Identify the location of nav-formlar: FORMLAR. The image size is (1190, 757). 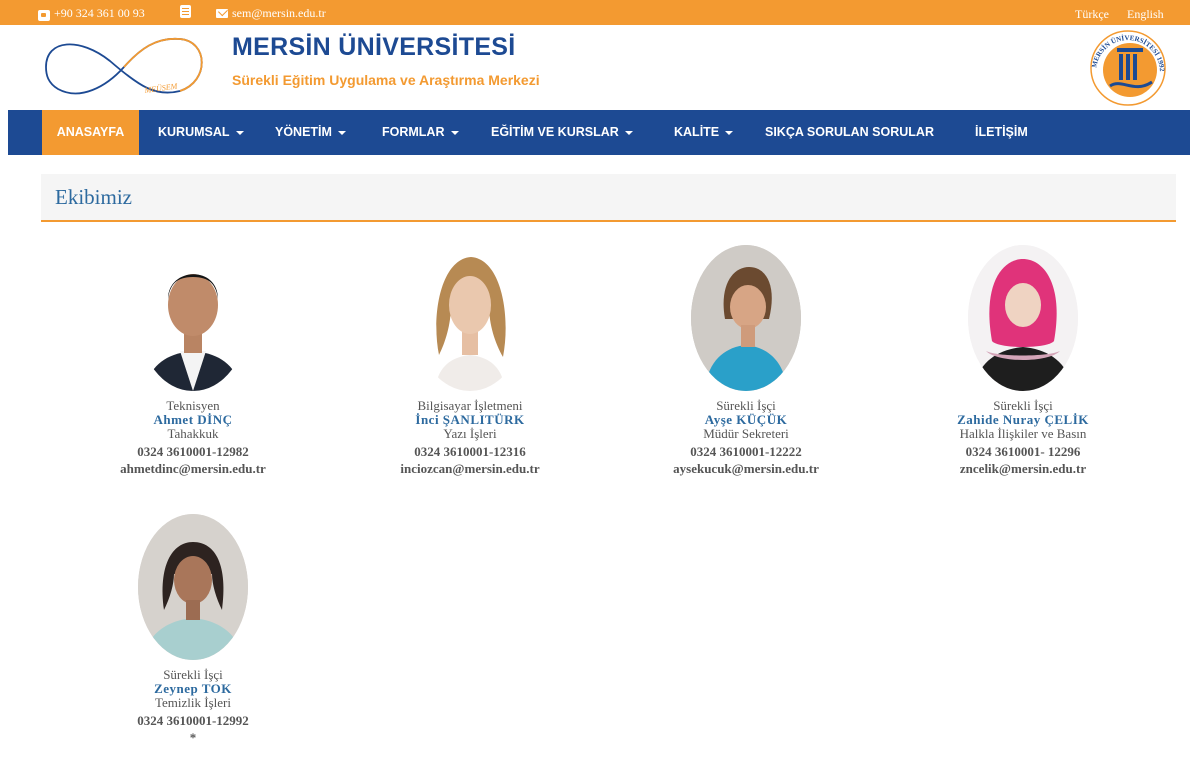
(420, 132).